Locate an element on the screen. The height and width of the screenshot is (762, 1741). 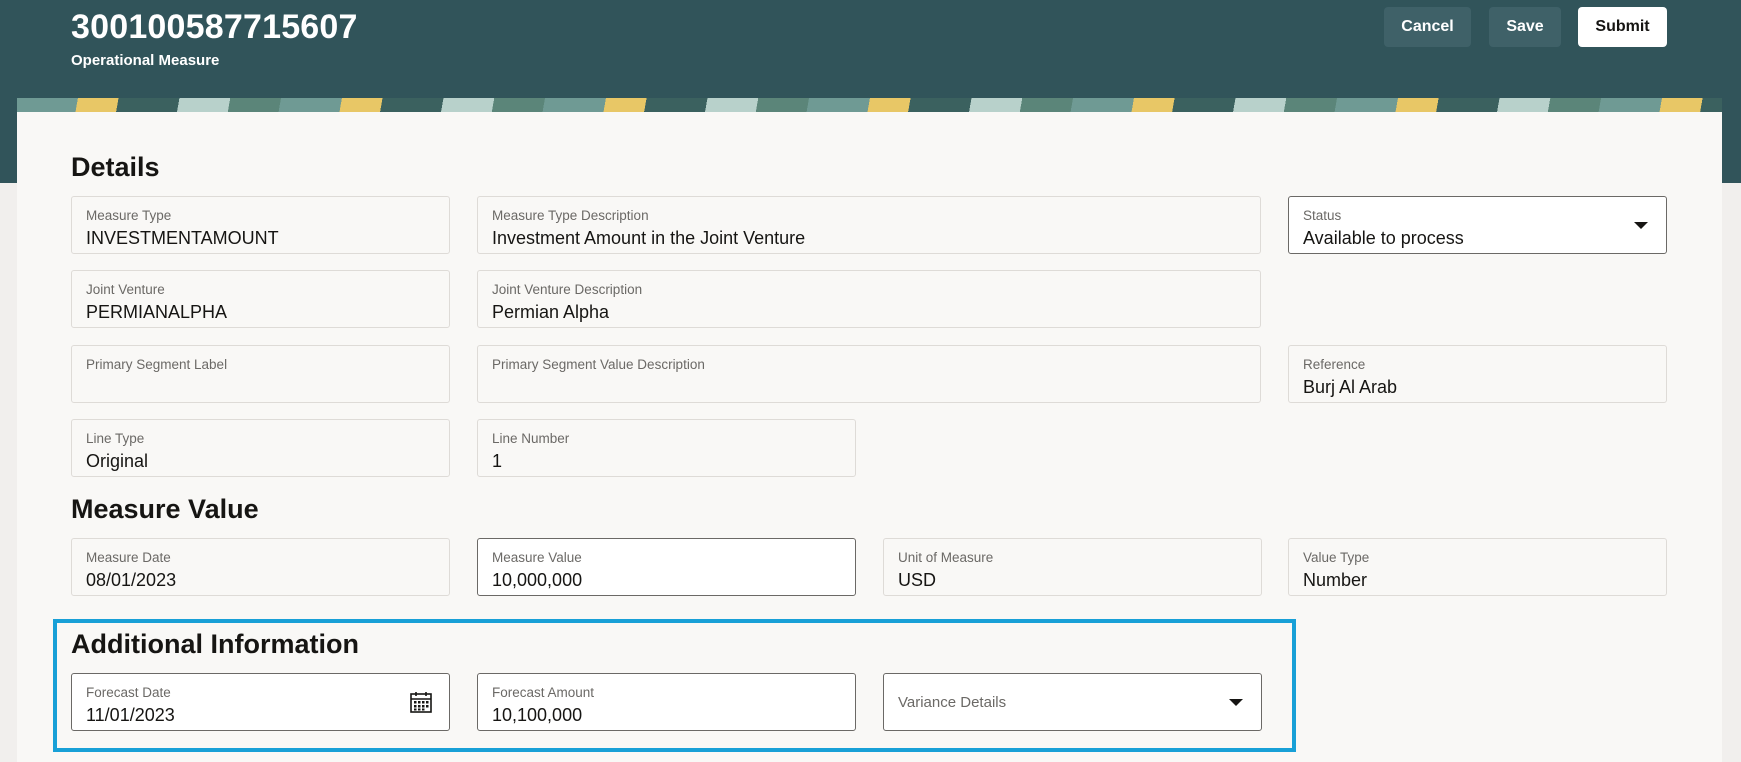
field-value: Number is located at coordinates (1335, 580).